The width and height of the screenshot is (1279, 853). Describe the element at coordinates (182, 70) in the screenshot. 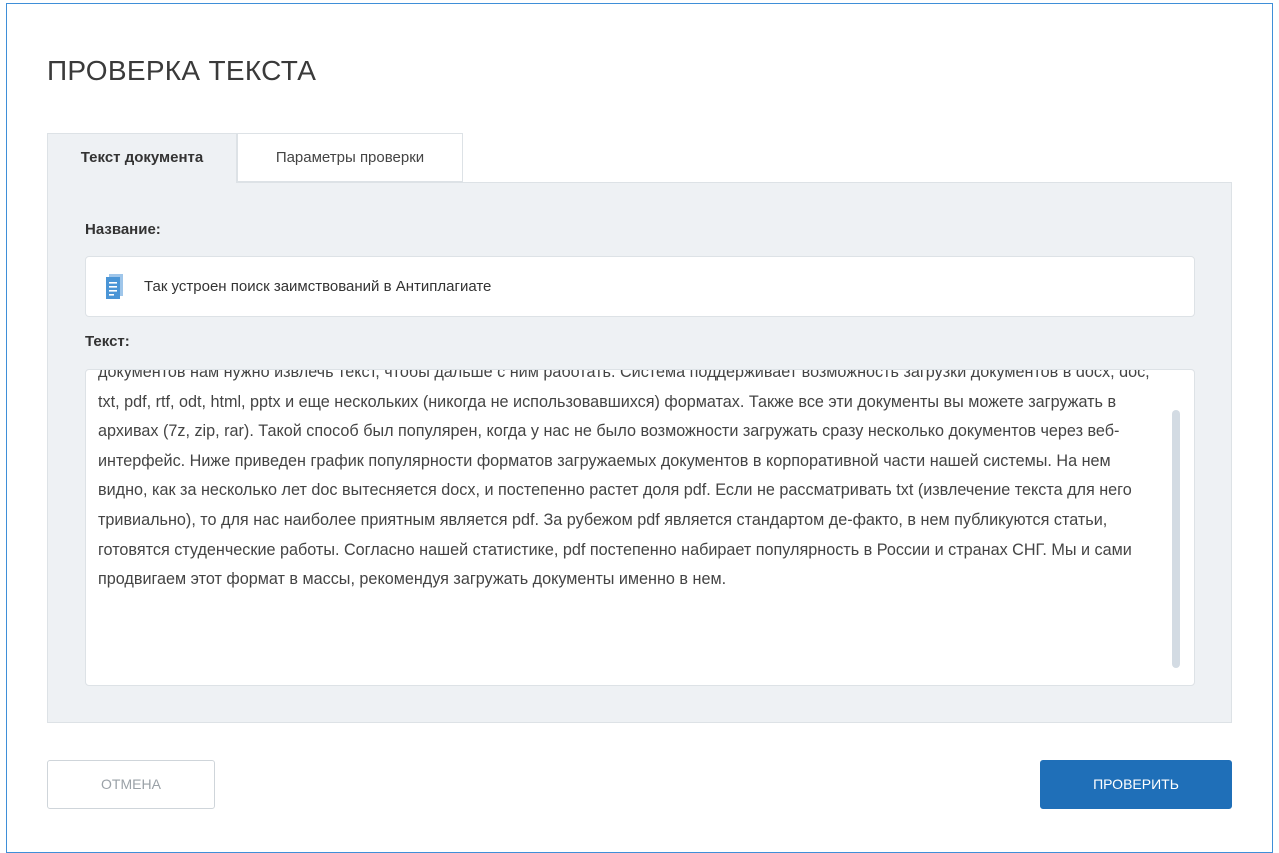

I see `page-title: ПРОВЕРКА ТЕКСТА` at that location.